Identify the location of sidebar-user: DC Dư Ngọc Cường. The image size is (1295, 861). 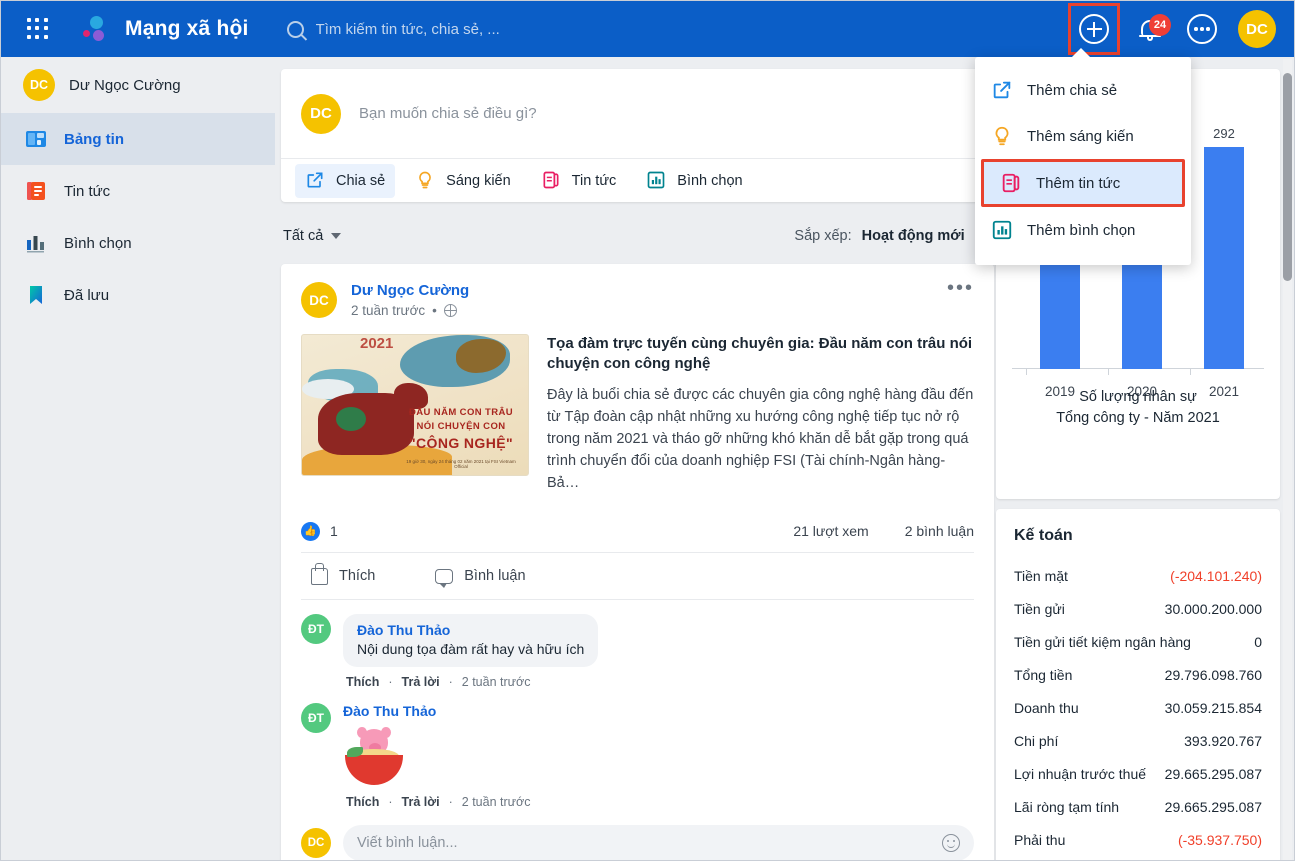
(138, 85).